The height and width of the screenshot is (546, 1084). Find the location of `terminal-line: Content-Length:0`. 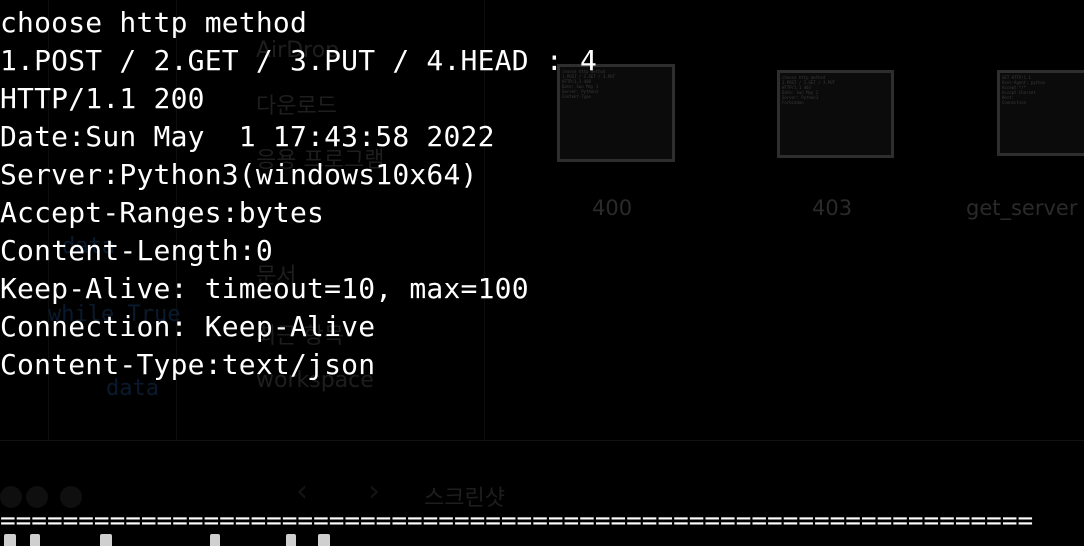

terminal-line: Content-Length:0 is located at coordinates (136, 250).